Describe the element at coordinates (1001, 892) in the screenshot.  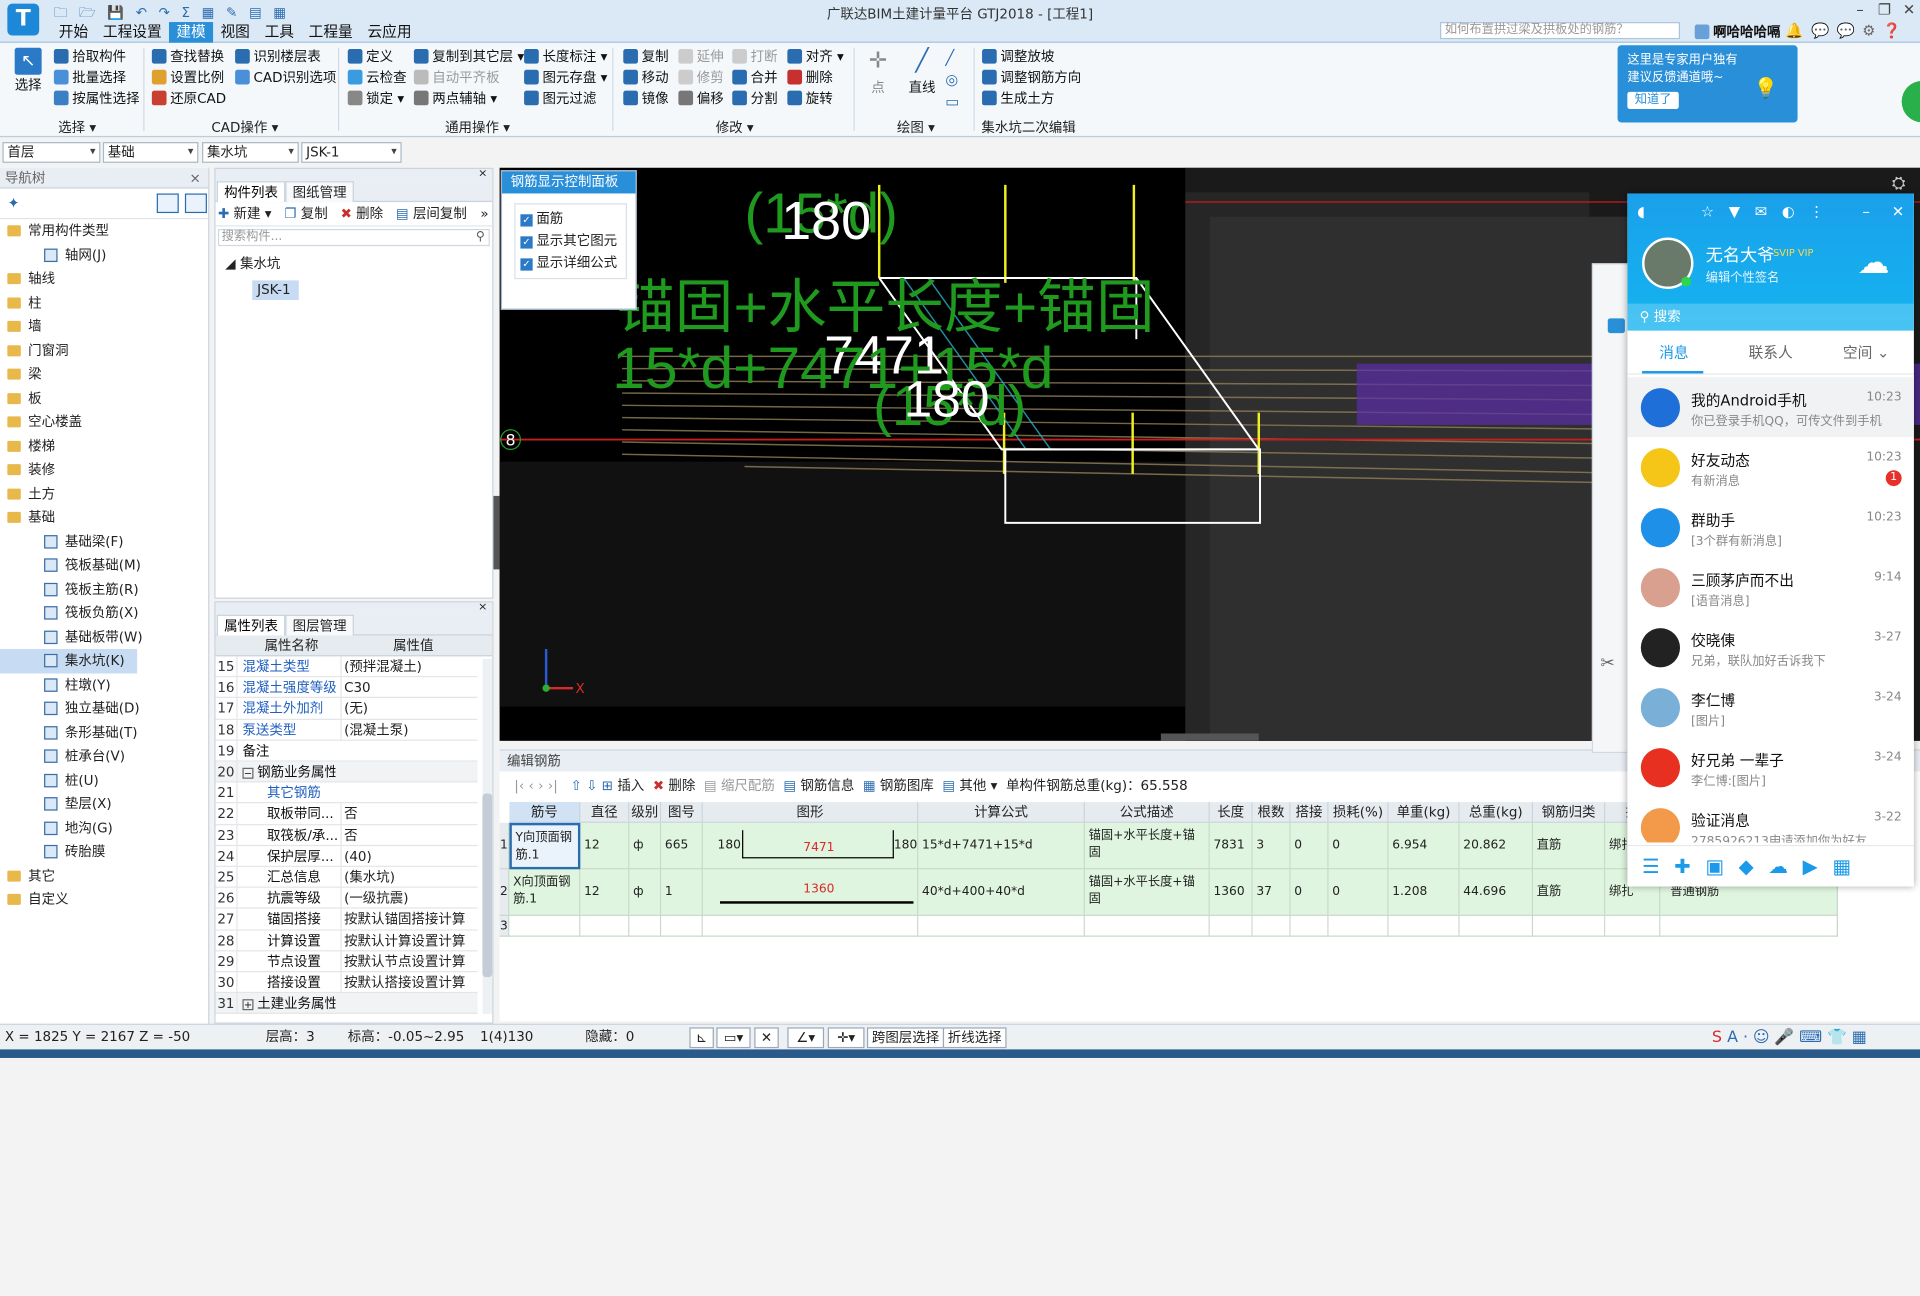
I see `table-cell: 40*d+400+40*d` at that location.